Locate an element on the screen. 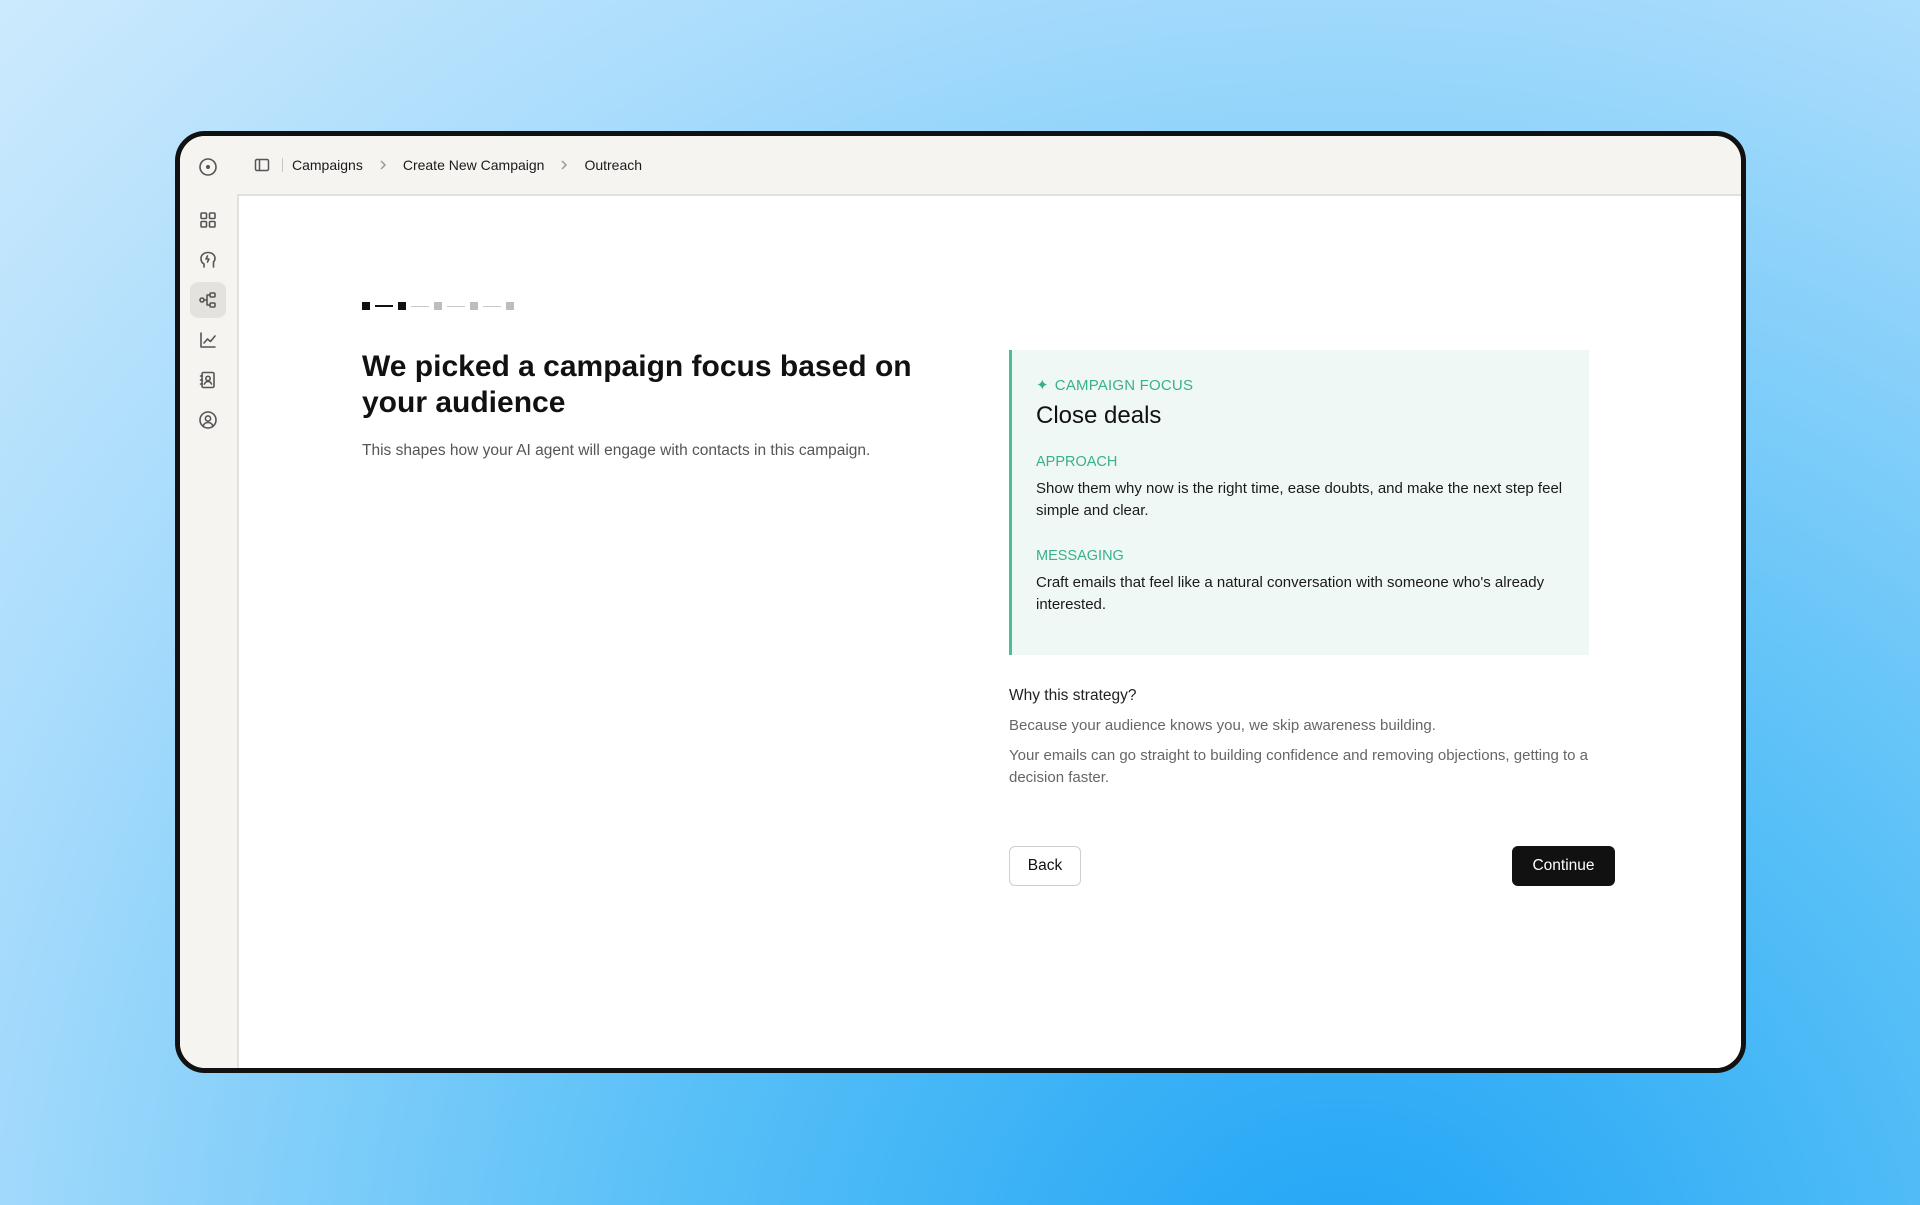 The image size is (1920, 1205). breadcrumb-campaigns: Campaigns is located at coordinates (327, 165).